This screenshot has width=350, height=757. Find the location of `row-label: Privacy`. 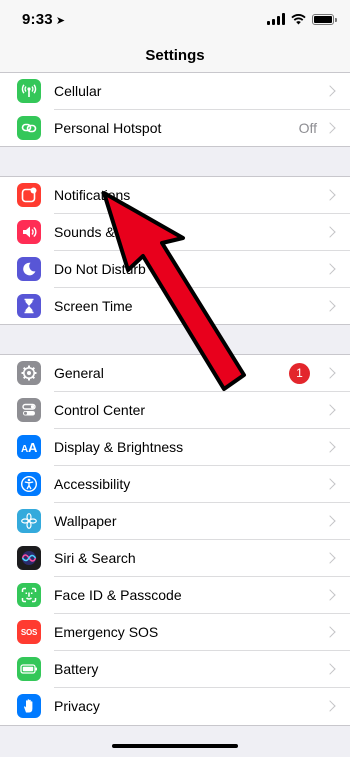

row-label: Privacy is located at coordinates (77, 706).